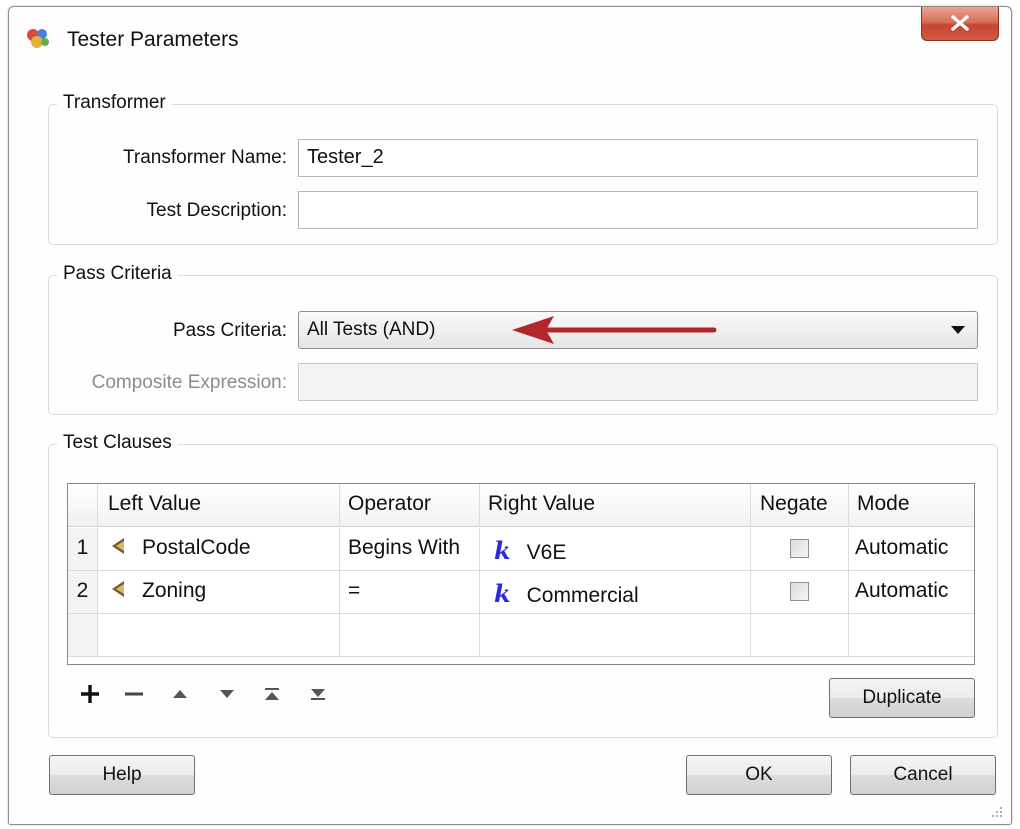 Image resolution: width=1020 pixels, height=829 pixels. Describe the element at coordinates (911, 505) in the screenshot. I see `column-header-mode: Mode` at that location.